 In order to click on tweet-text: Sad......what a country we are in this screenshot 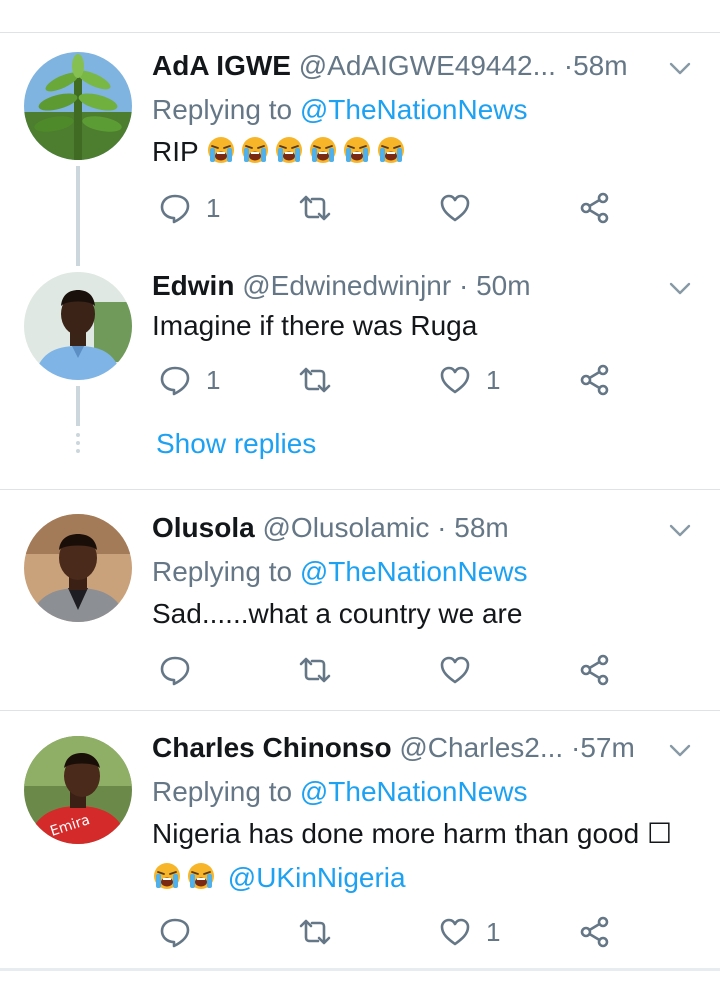, I will do `click(427, 614)`.